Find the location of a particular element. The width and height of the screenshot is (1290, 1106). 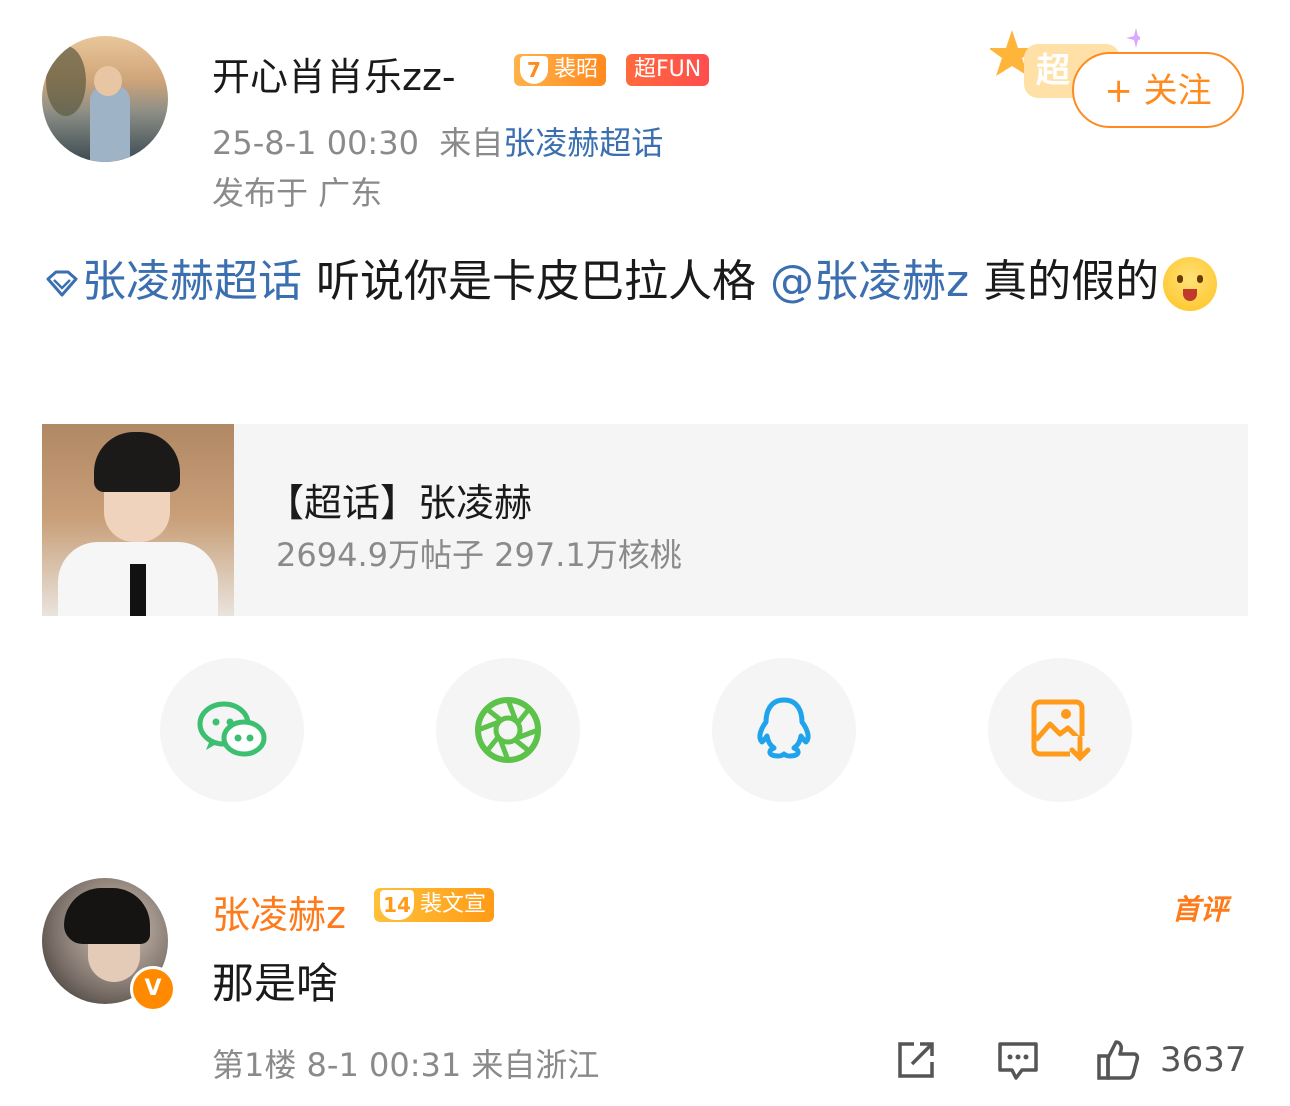

save-image-button is located at coordinates (1060, 730).